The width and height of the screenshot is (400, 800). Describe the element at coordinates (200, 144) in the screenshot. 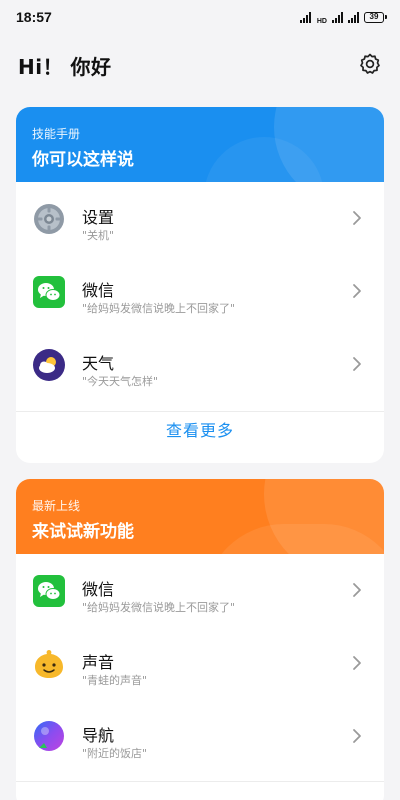

I see `skills-card-header: 技能手册 你可以这样说` at that location.